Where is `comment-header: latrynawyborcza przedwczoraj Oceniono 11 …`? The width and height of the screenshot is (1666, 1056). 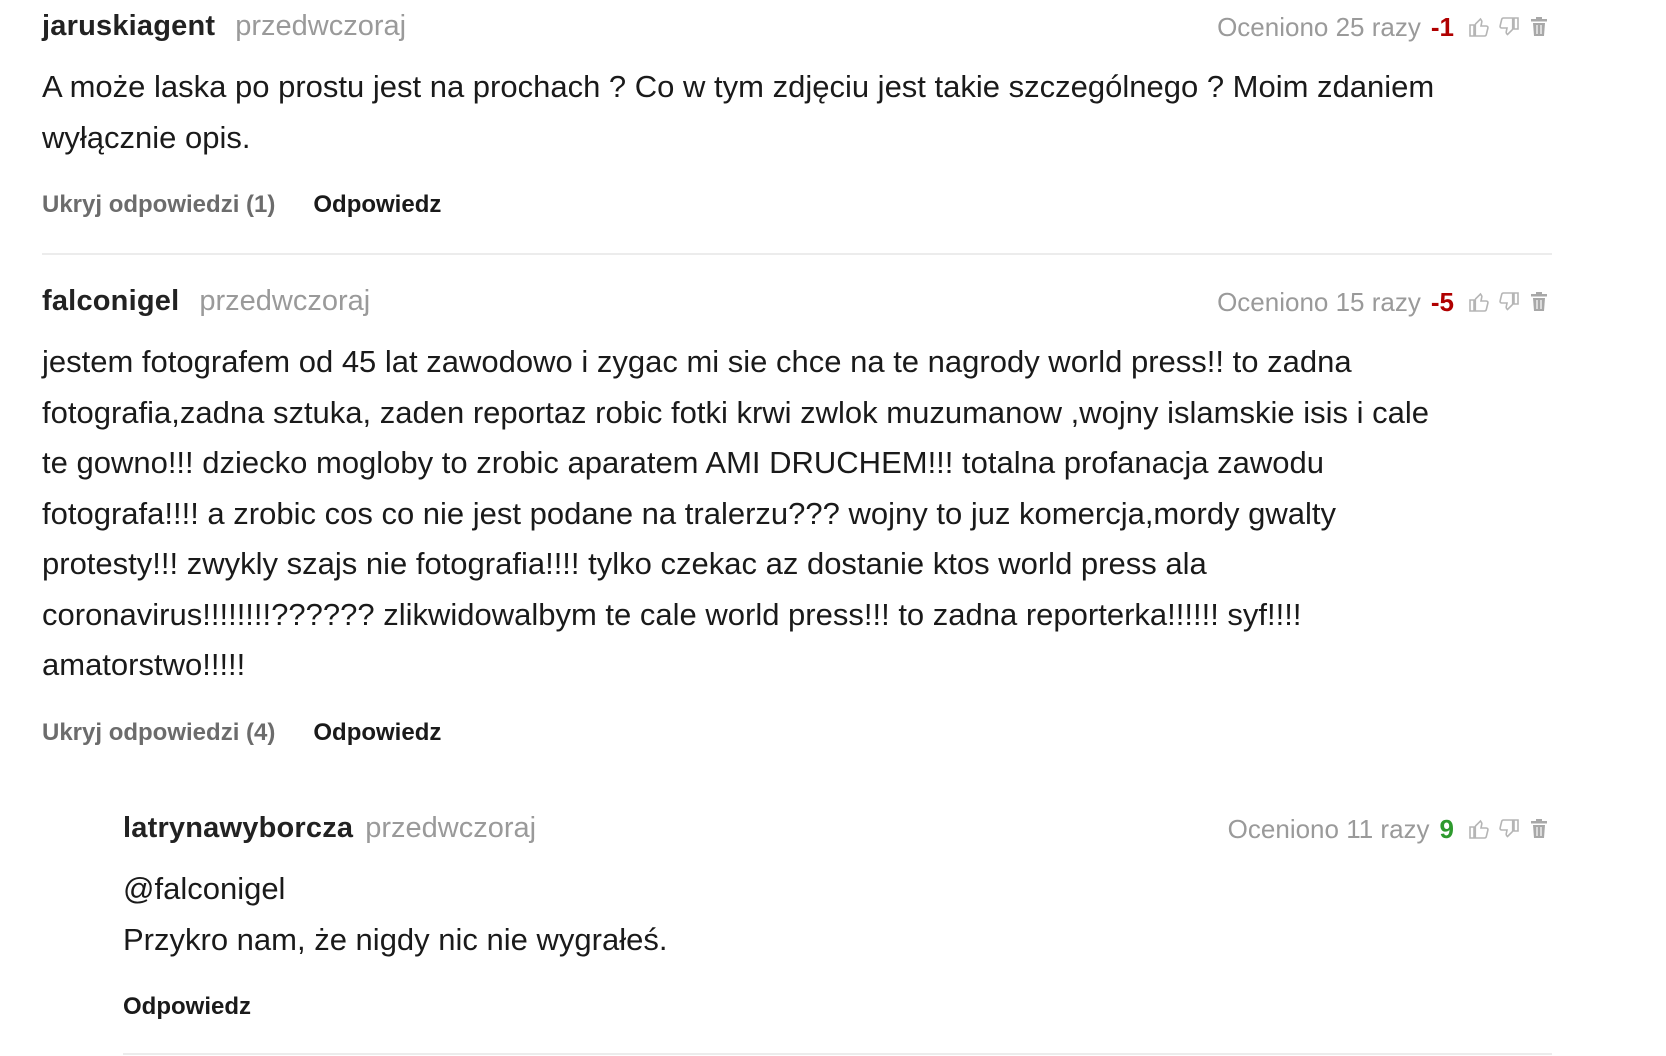
comment-header: latrynawyborcza przedwczoraj Oceniono 11 … is located at coordinates (837, 832).